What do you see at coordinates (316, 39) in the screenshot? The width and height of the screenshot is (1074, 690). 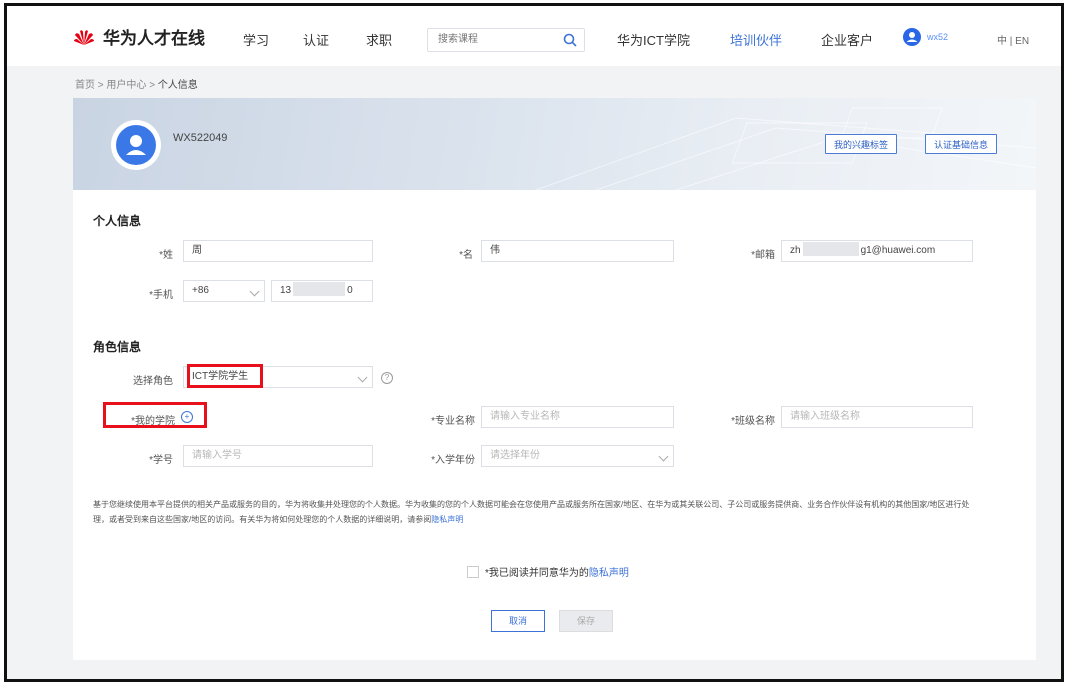 I see `nav-link-certification: 认证` at bounding box center [316, 39].